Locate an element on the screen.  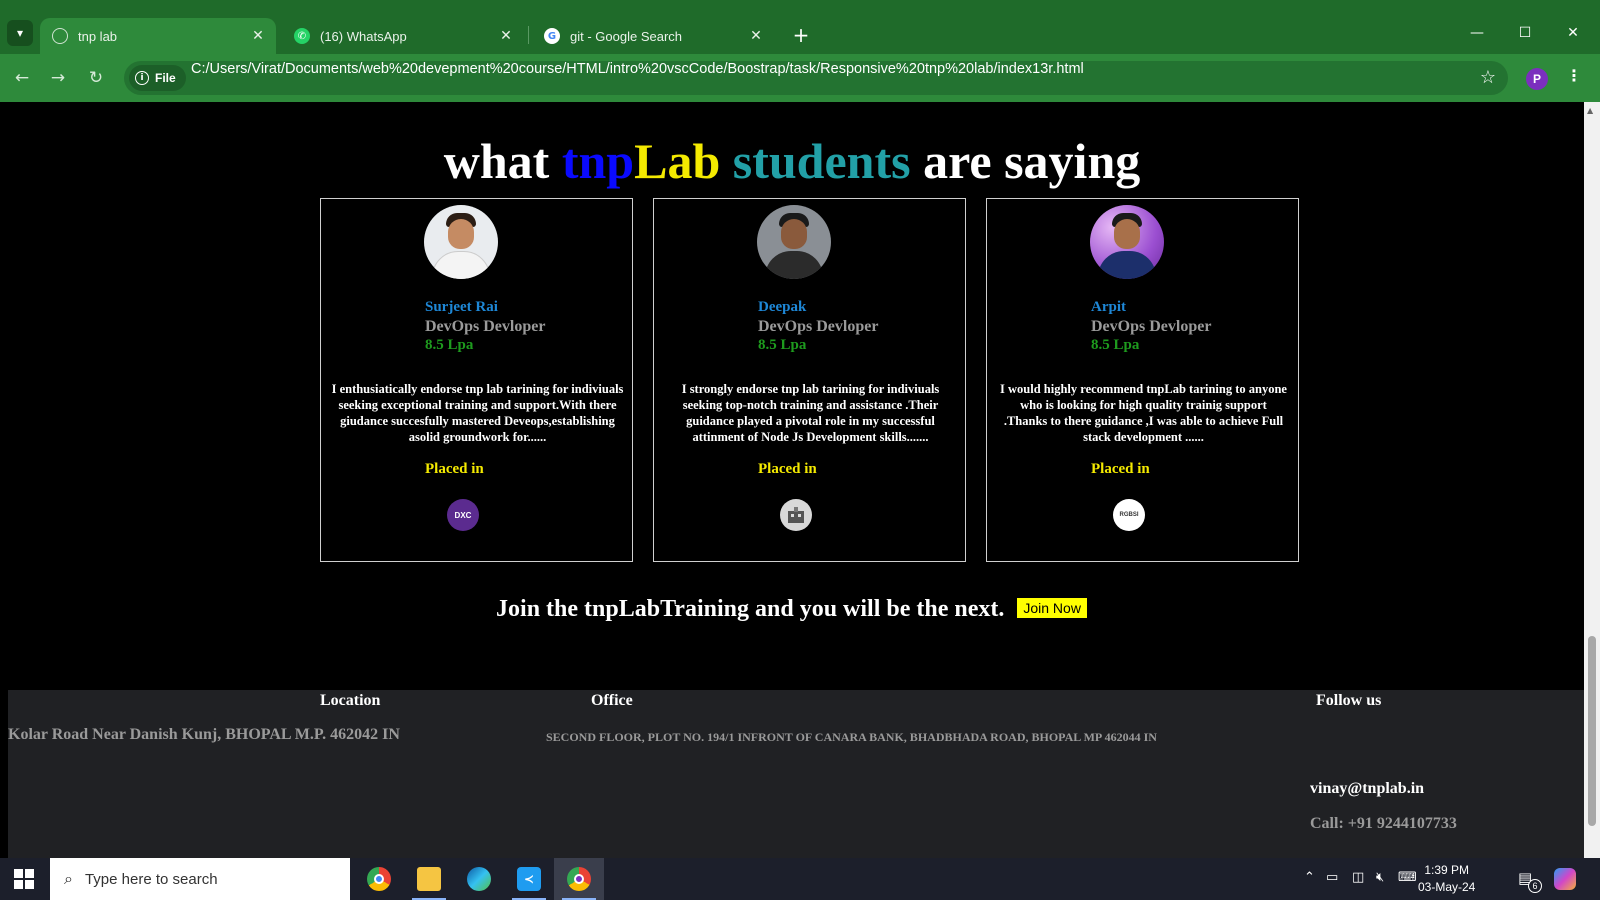
taskbar-search-box: ⌕ Type here to search is located at coordinates (200, 879).